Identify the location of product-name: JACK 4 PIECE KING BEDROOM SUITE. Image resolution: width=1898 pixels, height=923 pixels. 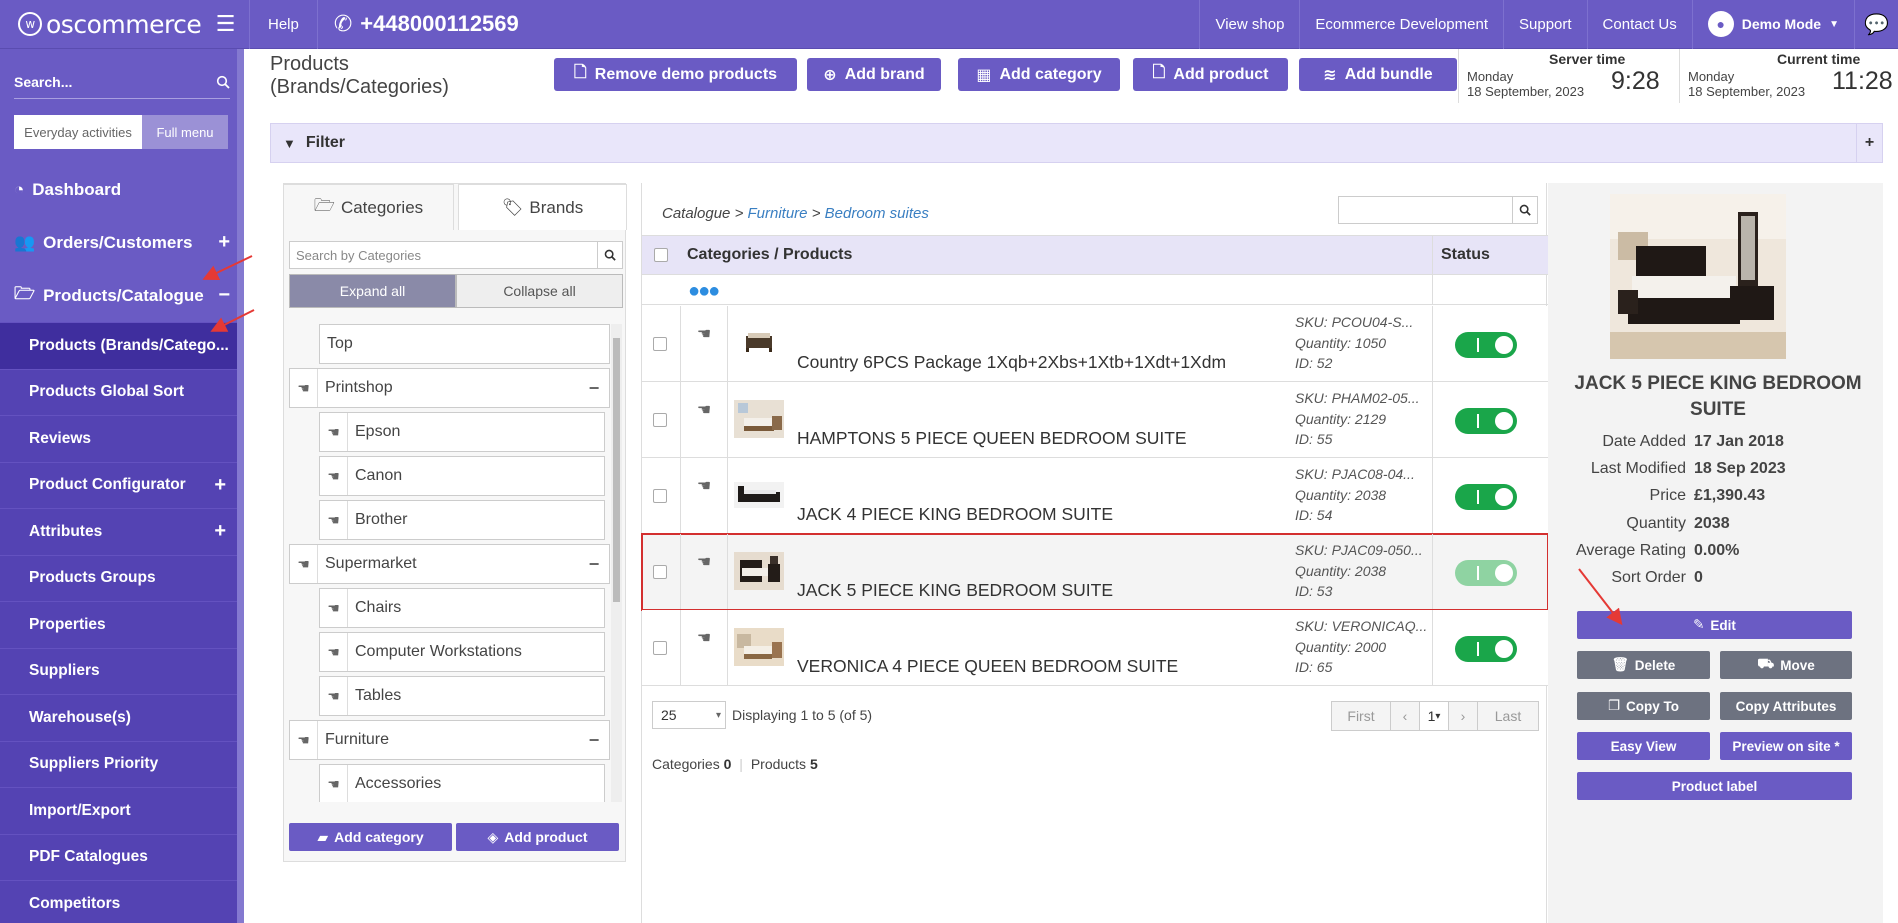
(955, 514).